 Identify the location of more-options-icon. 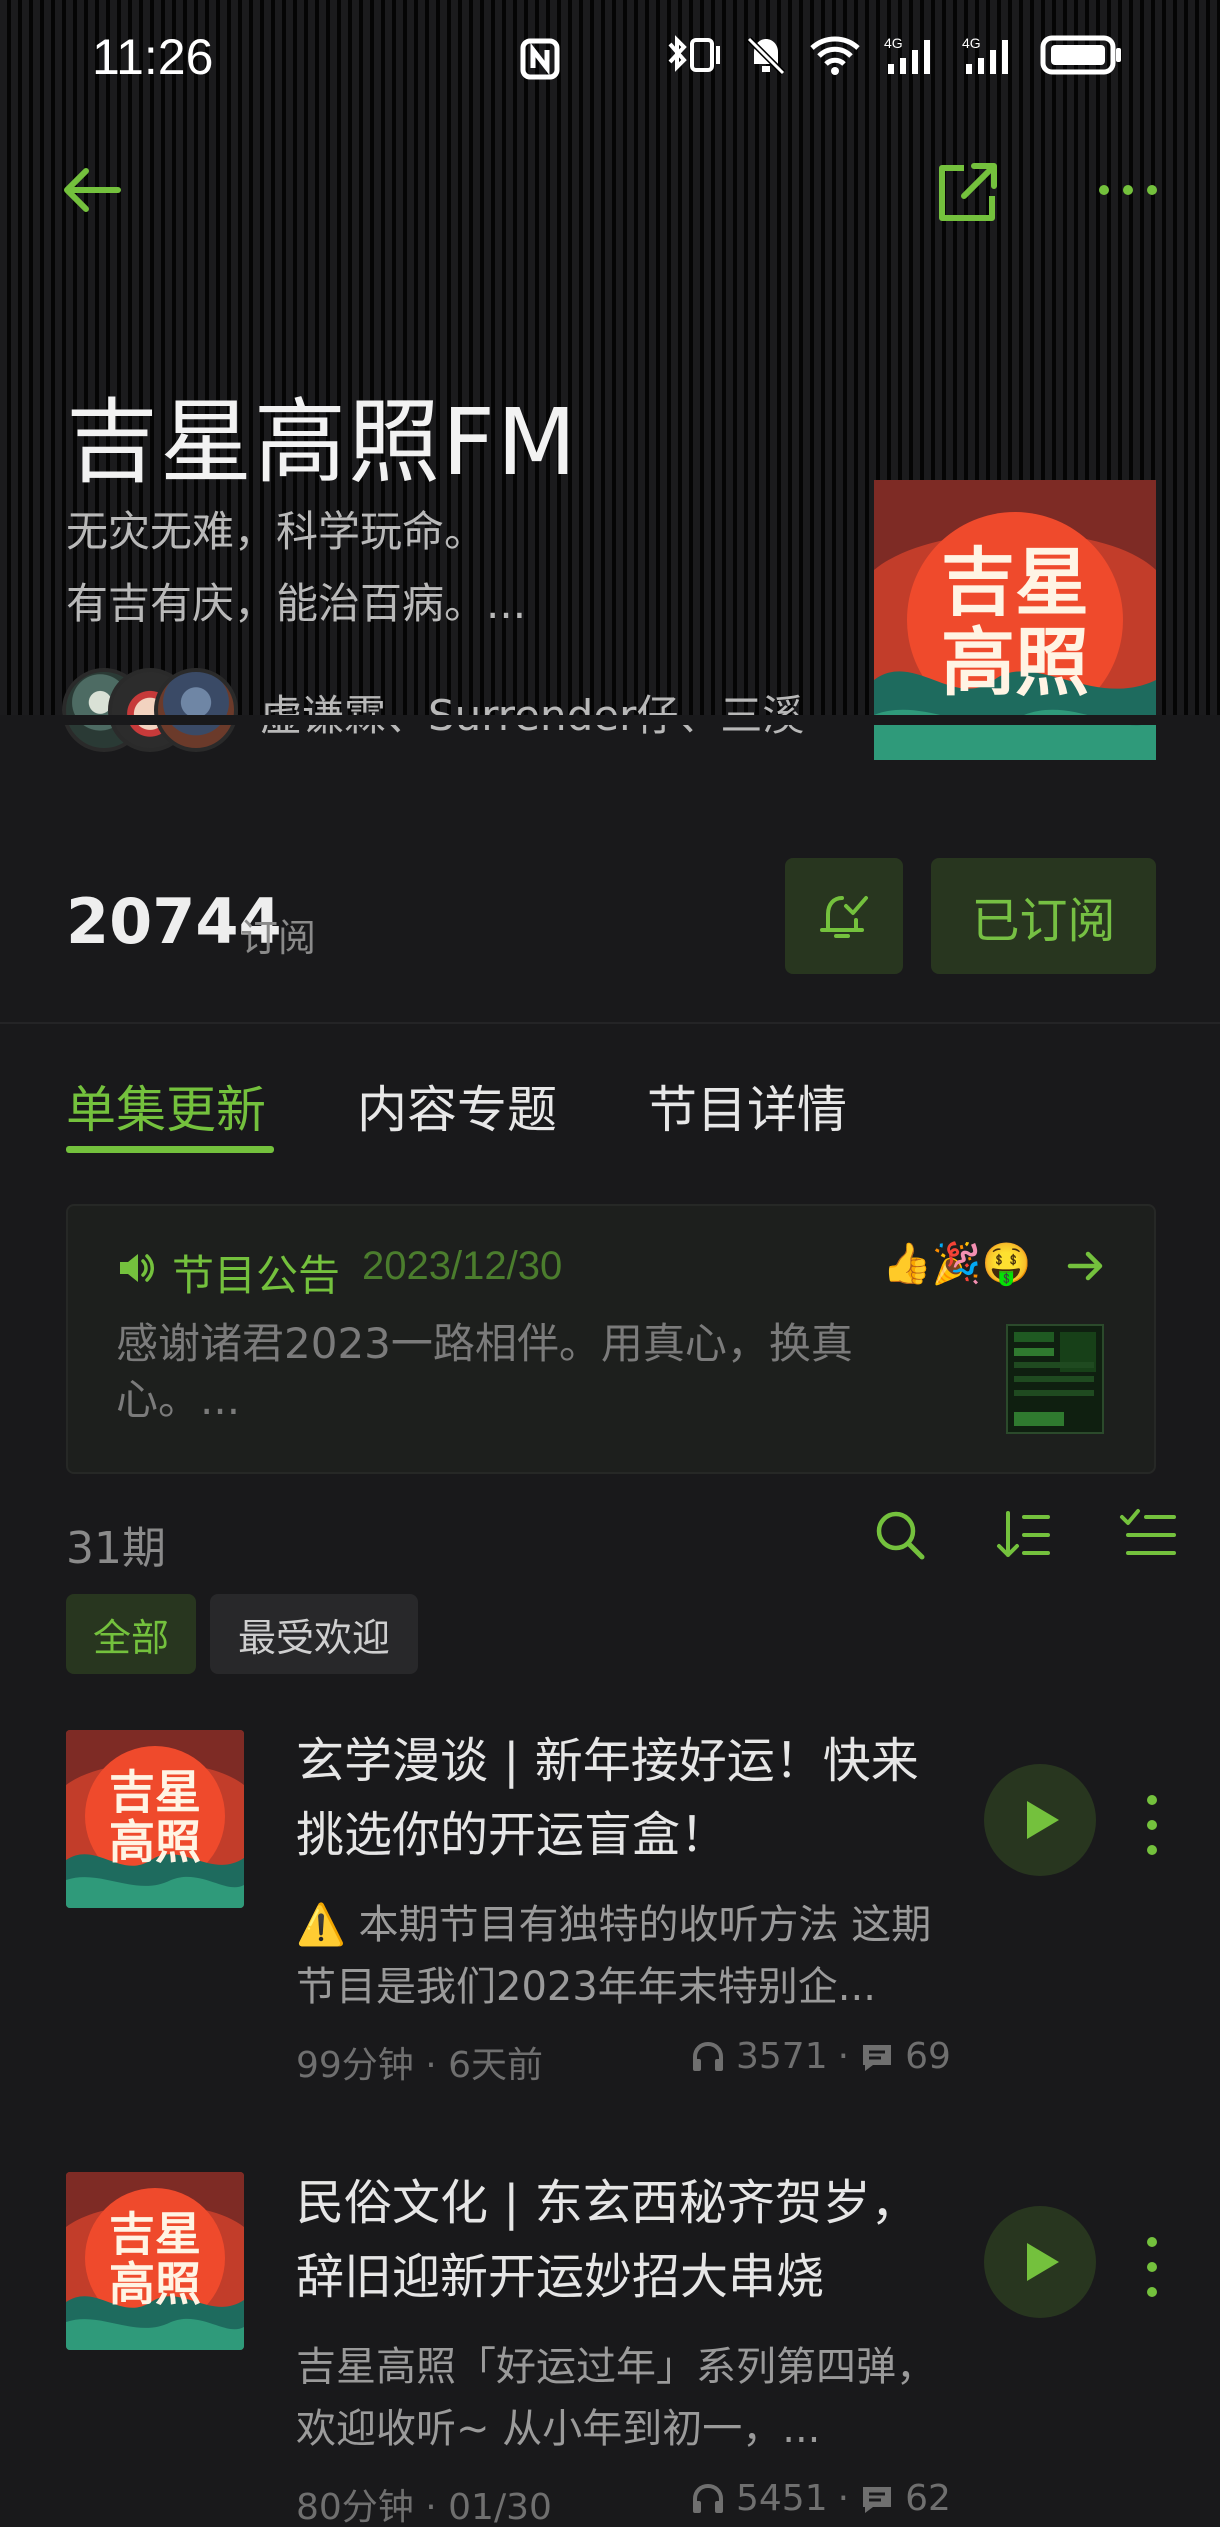
(1128, 190).